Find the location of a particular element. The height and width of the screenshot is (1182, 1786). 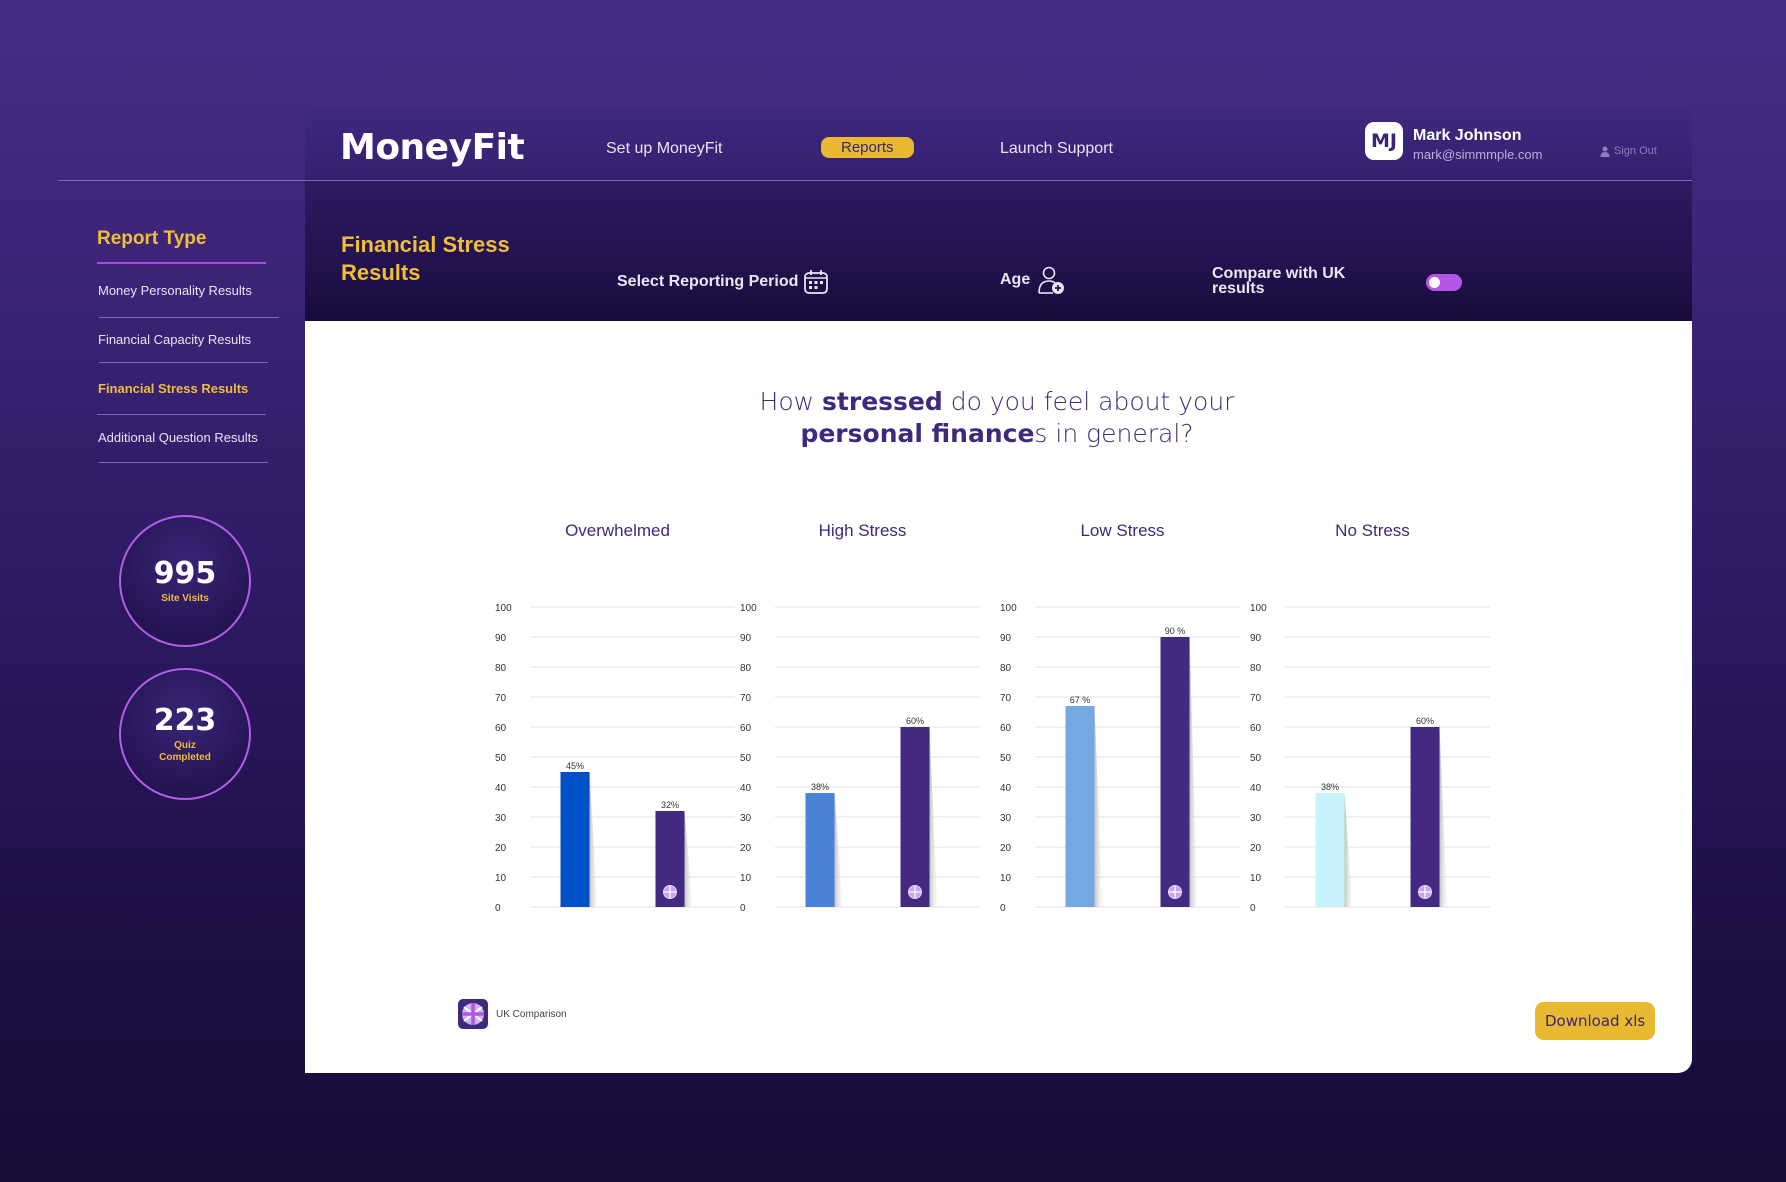

avatar: MJ is located at coordinates (1384, 141).